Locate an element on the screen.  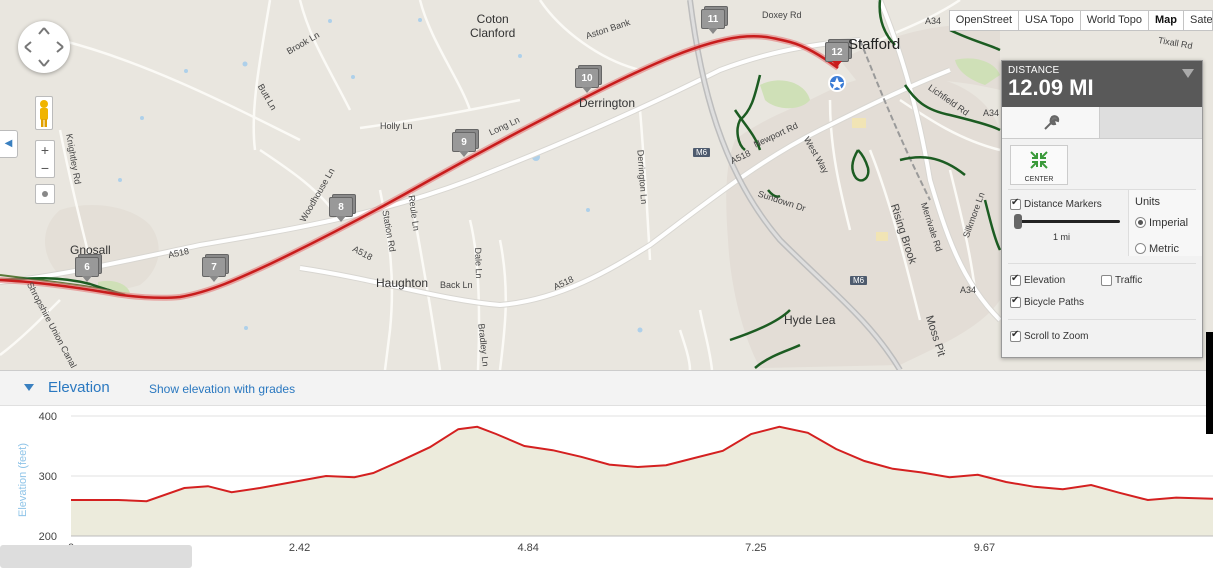
collapse-sidebar-button: ◀ is located at coordinates (9, 144).